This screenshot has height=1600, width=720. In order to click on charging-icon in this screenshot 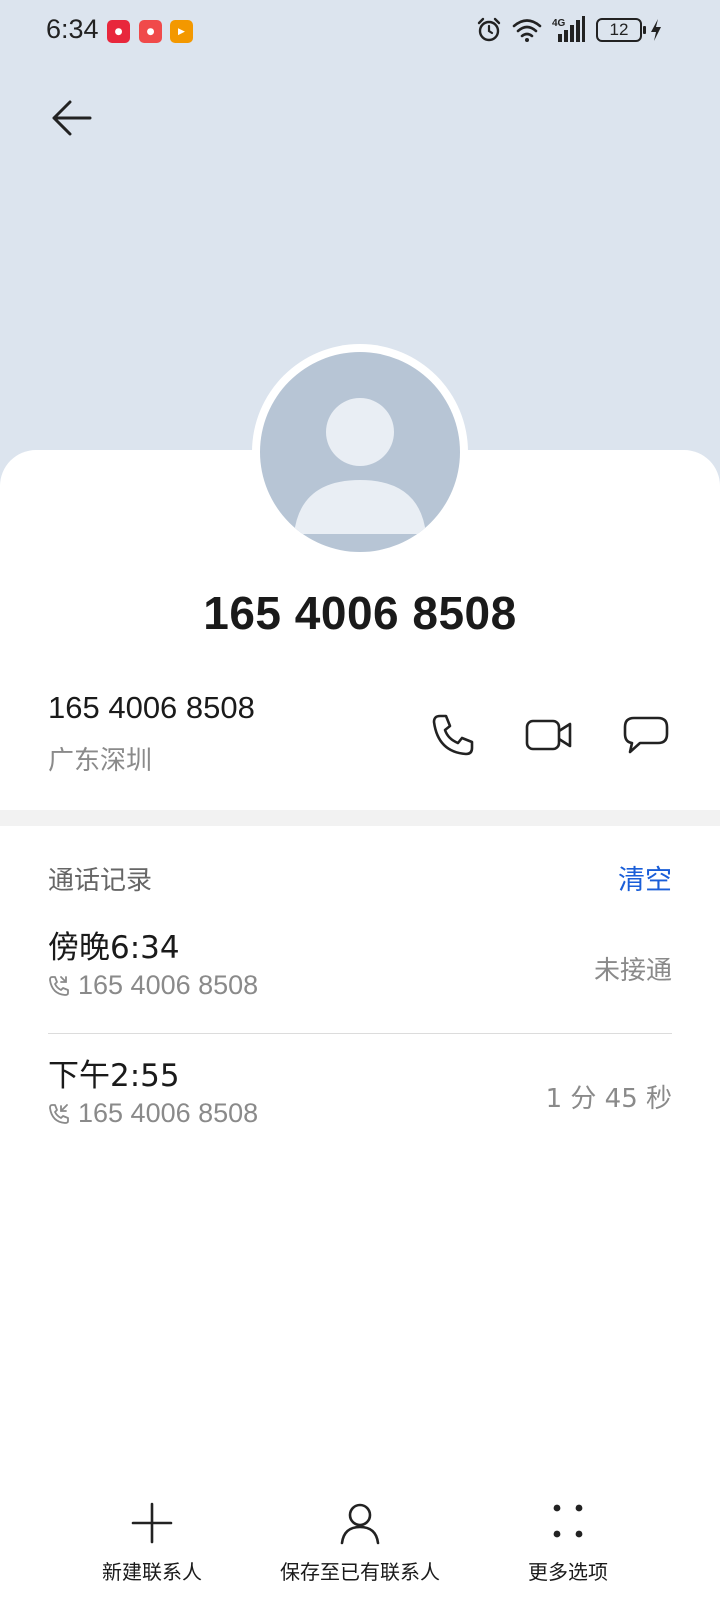, I will do `click(656, 30)`.